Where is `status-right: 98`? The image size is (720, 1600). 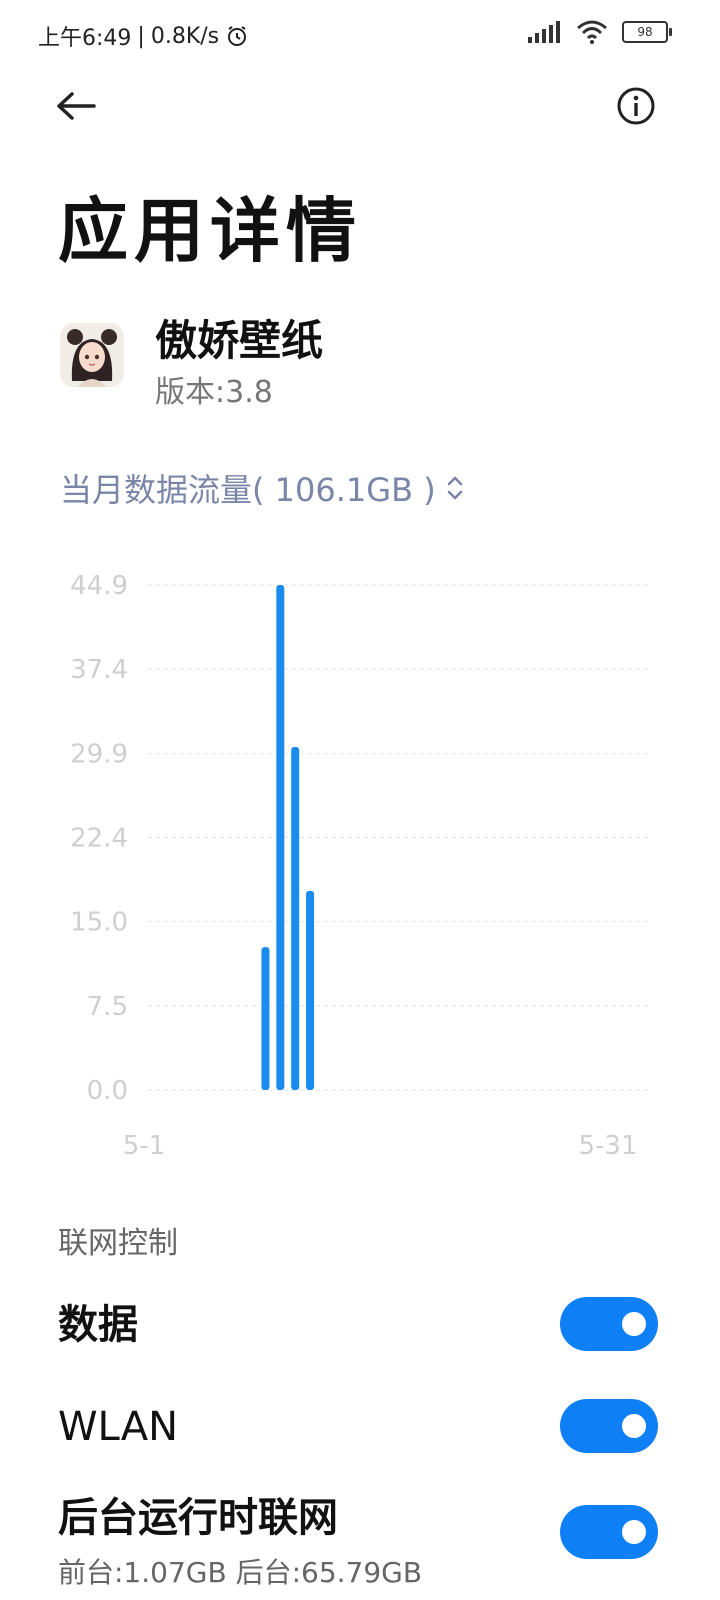
status-right: 98 is located at coordinates (600, 32).